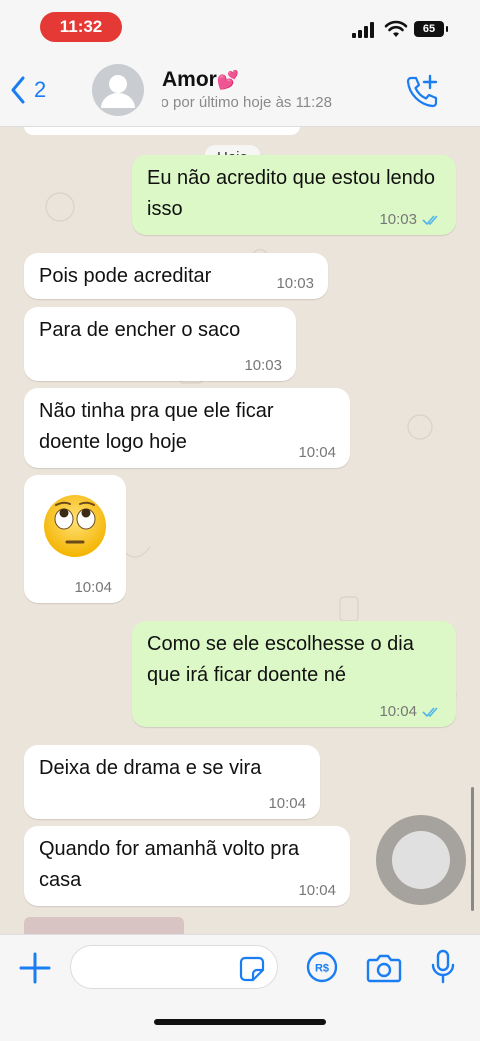  I want to click on message-input-field, so click(174, 967).